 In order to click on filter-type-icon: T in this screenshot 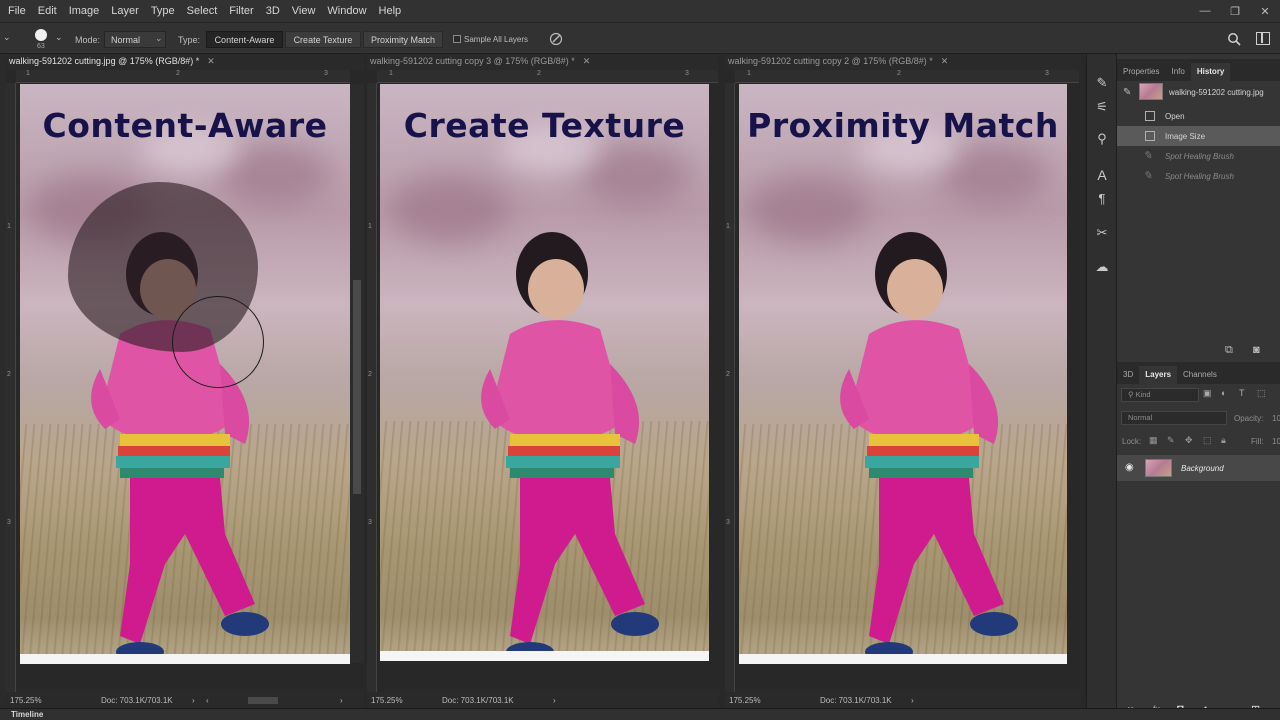, I will do `click(1242, 393)`.